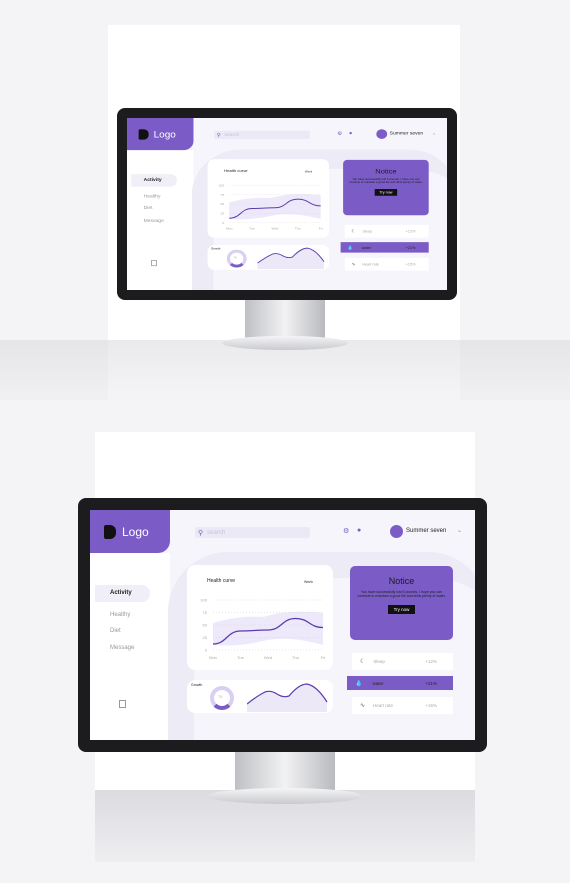  Describe the element at coordinates (431, 683) in the screenshot. I see `stat-value: +21%` at that location.